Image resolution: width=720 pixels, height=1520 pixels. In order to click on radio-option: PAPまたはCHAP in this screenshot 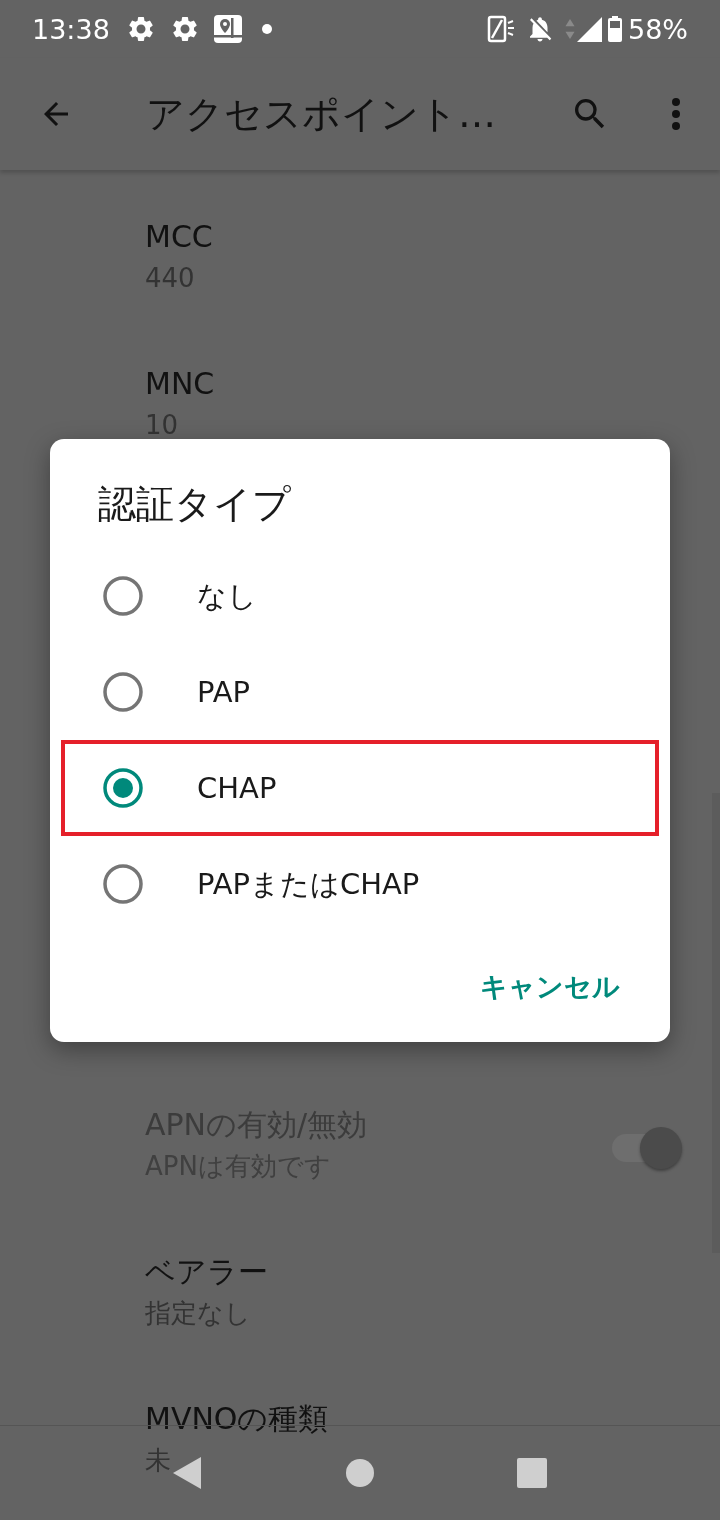, I will do `click(360, 884)`.